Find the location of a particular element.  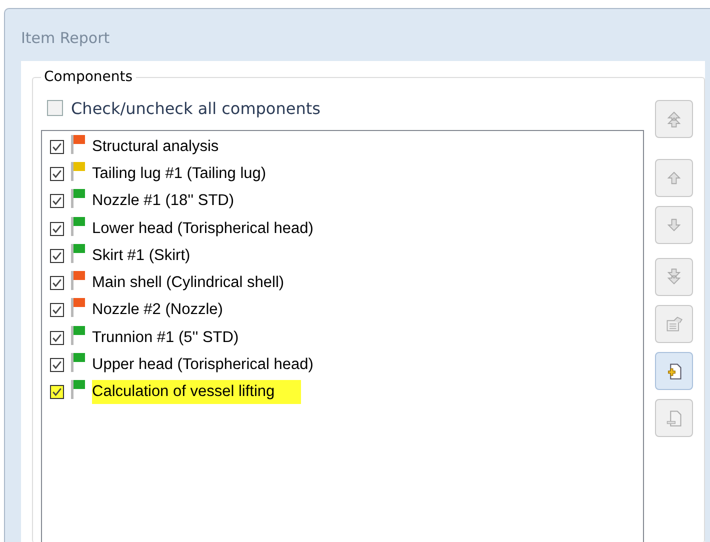

component-label: Nozzle #2 (Nozzle) is located at coordinates (159, 310).